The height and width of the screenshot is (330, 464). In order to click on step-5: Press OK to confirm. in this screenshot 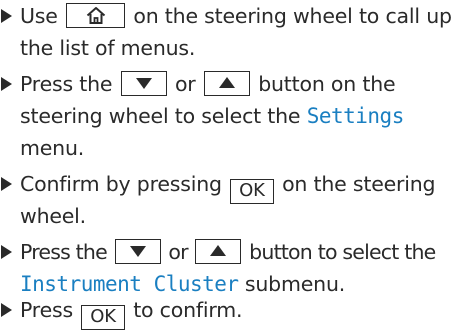, I will do `click(232, 313)`.